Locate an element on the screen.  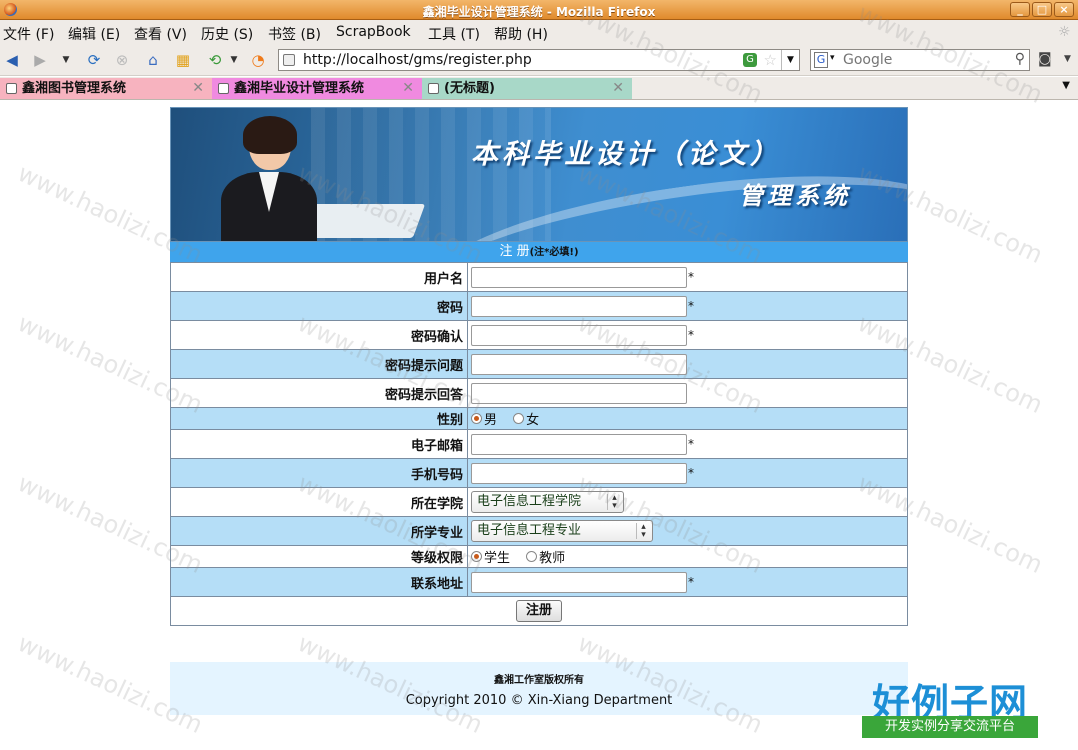
search-input is located at coordinates (923, 60).